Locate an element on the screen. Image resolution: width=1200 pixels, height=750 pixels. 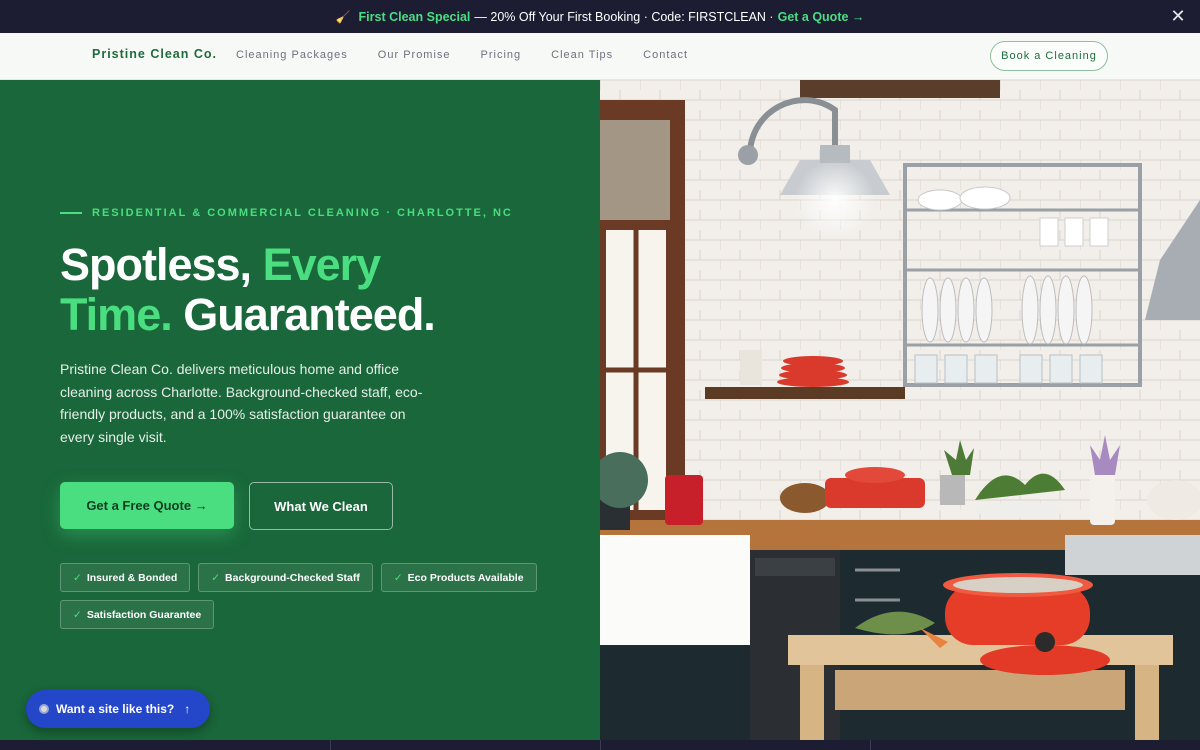
badge-label: Satisfaction Guarantee is located at coordinates (144, 614).